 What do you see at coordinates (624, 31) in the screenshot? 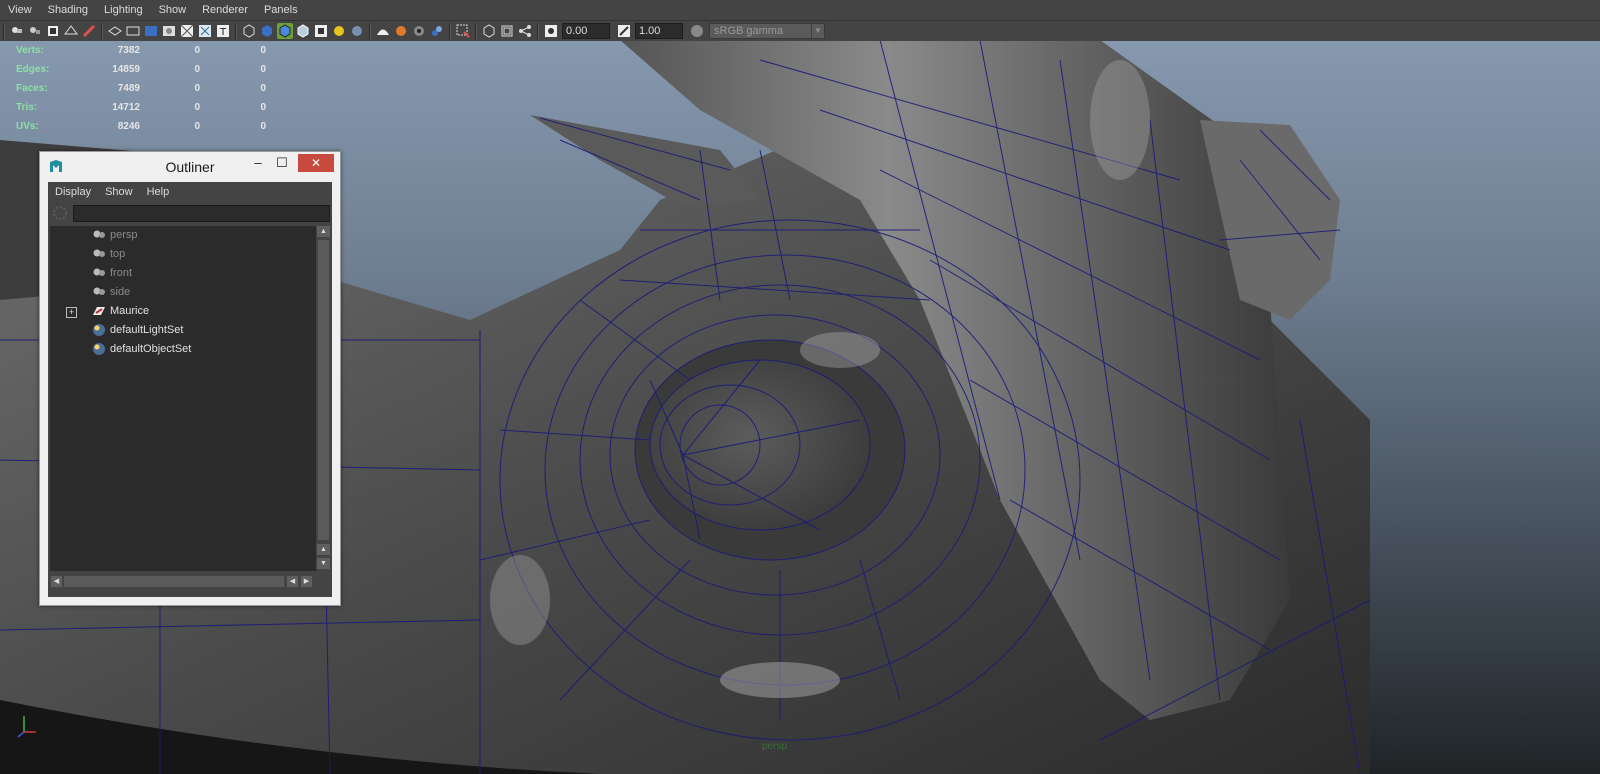
I see `gamma-icon` at bounding box center [624, 31].